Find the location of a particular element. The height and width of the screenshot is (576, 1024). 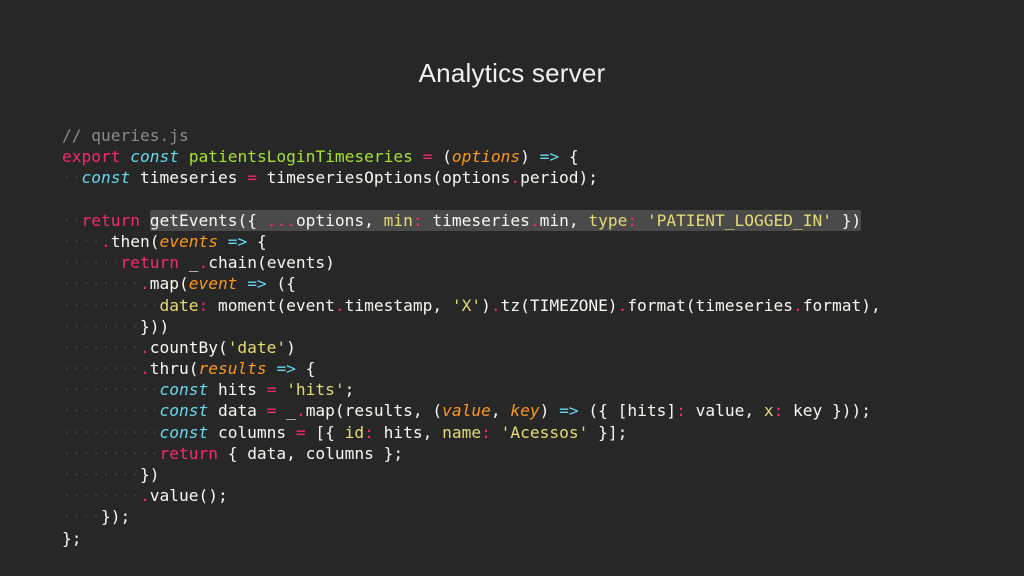

code-token-plain: period); is located at coordinates (559, 178).